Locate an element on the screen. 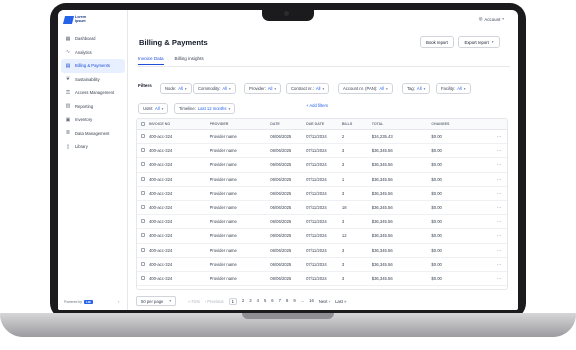  column-header-due-date: DUE DATE is located at coordinates (324, 124).